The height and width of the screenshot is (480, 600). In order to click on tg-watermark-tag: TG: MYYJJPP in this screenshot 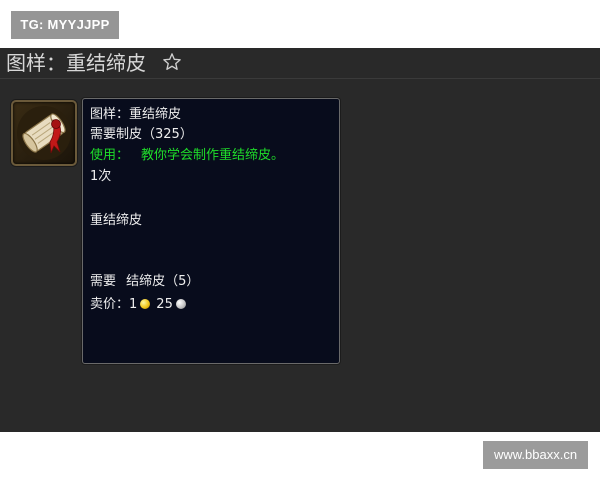, I will do `click(65, 25)`.